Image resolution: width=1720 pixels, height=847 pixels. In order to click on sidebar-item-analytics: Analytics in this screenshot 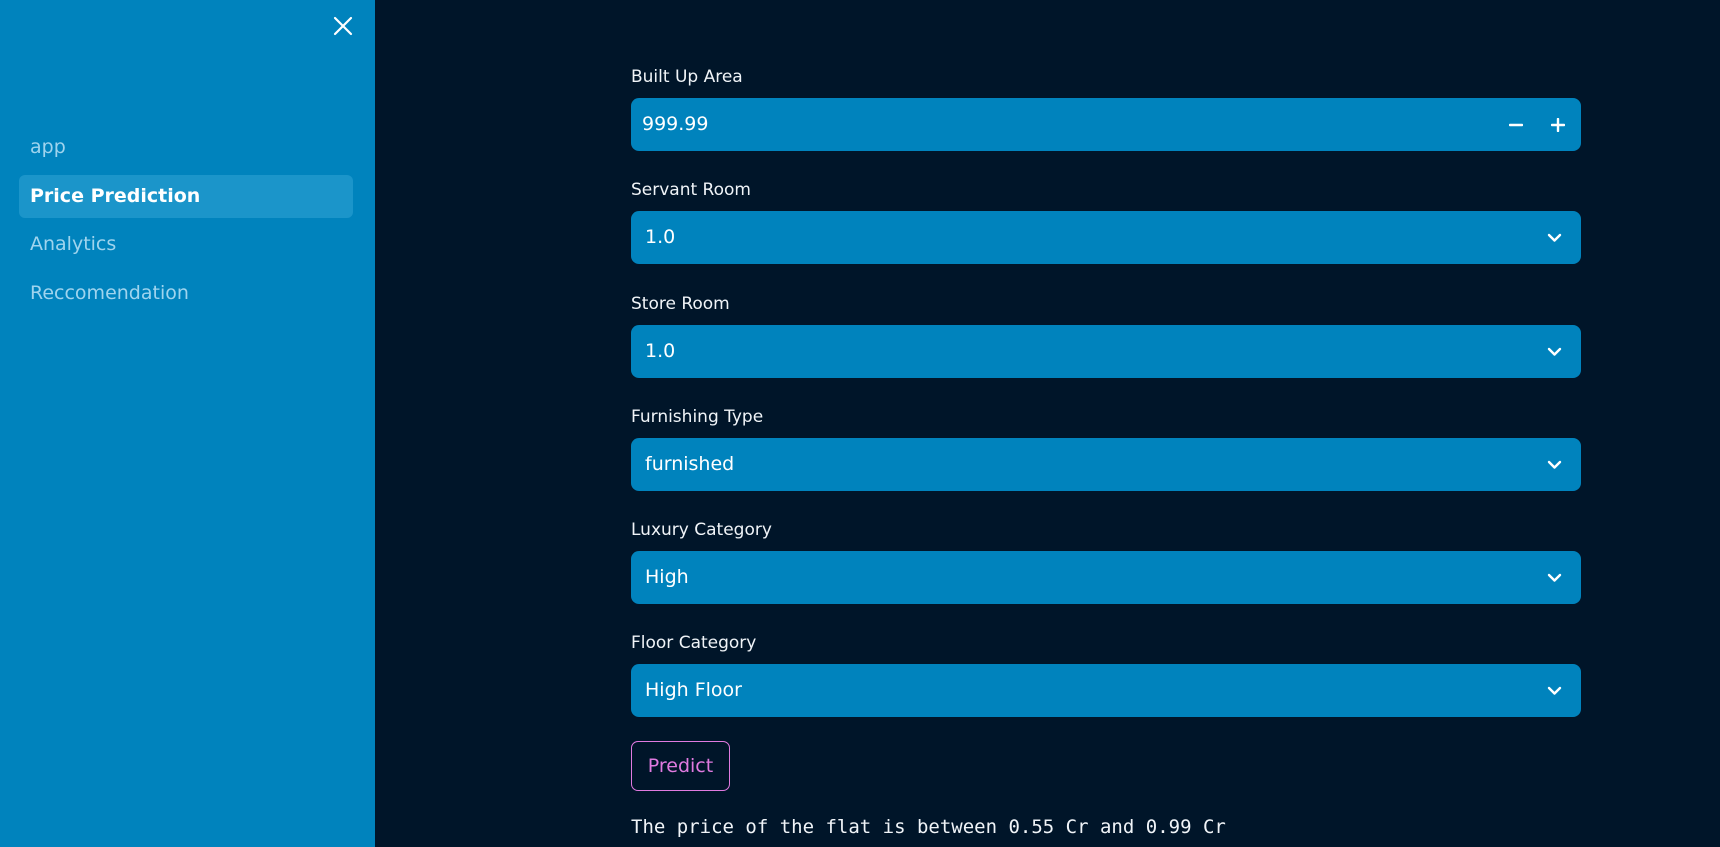, I will do `click(186, 244)`.